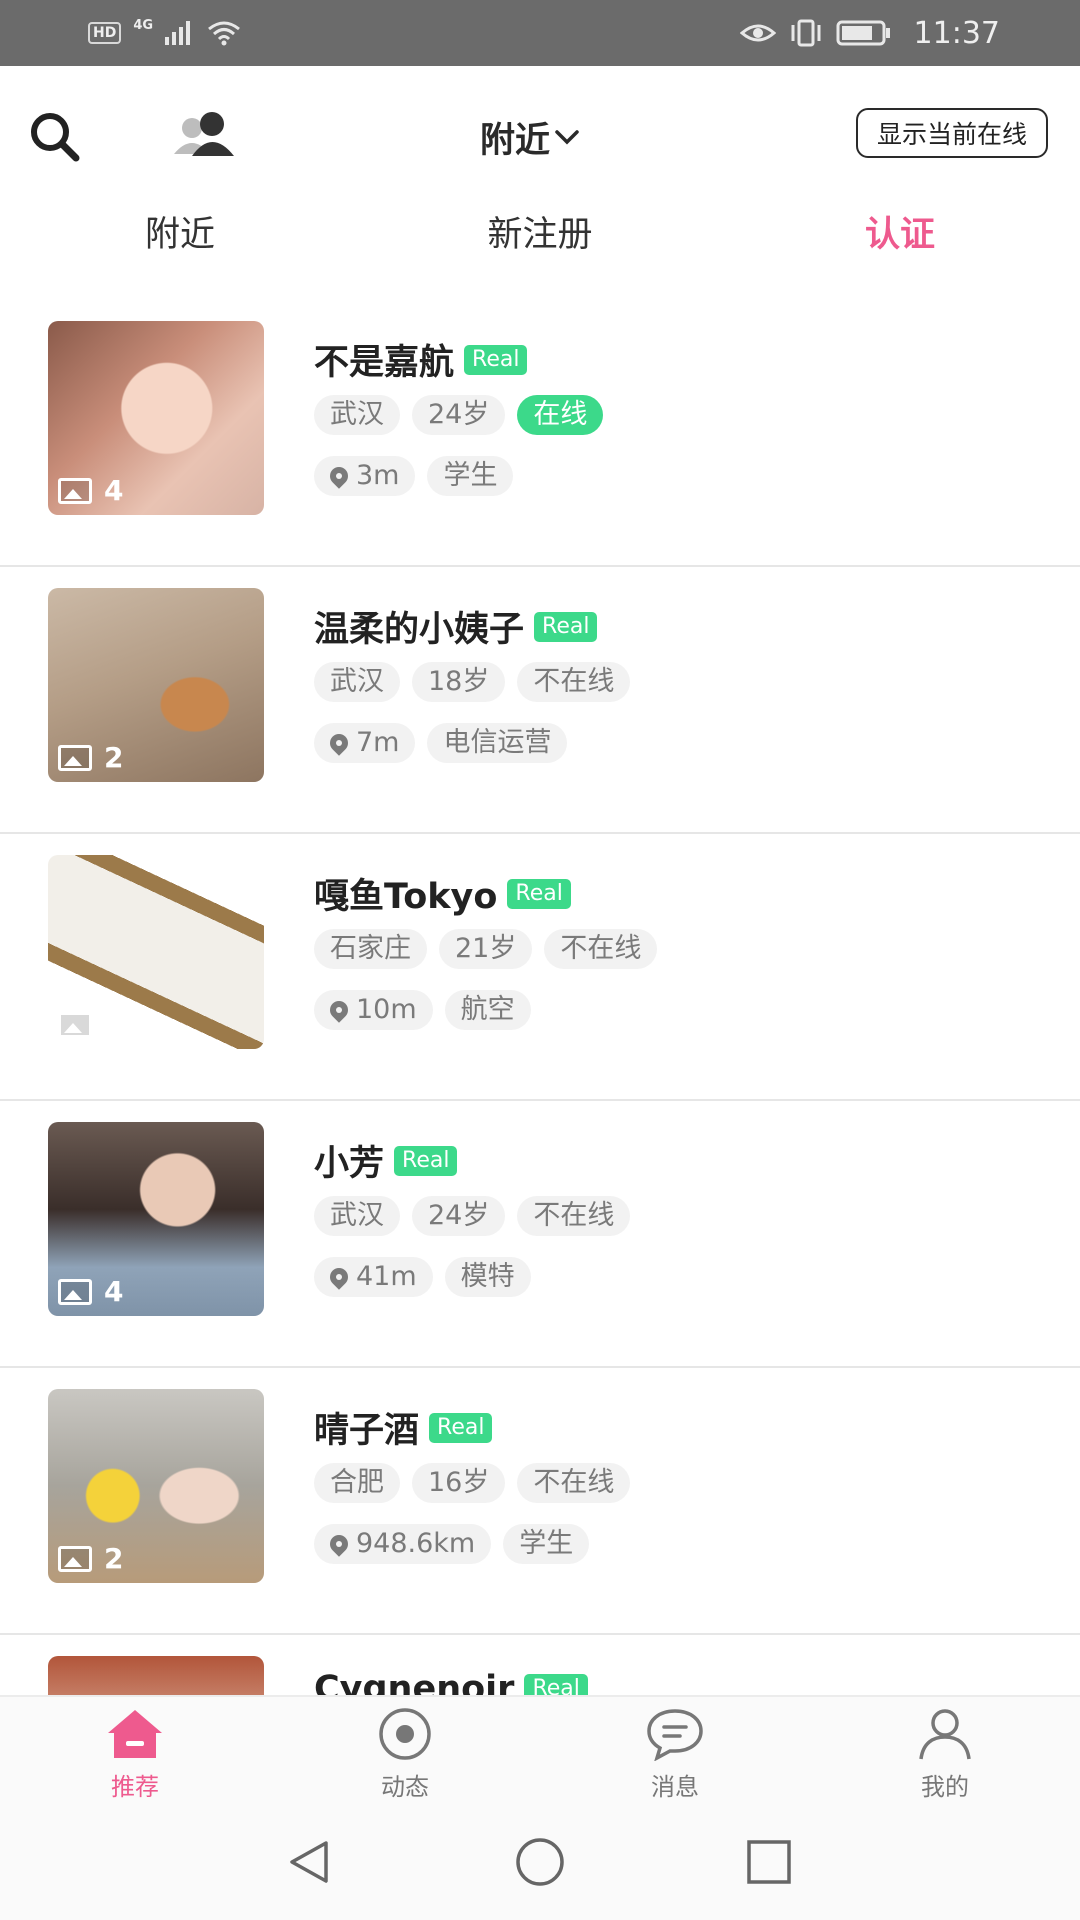 This screenshot has width=1080, height=1920. I want to click on location-label: 附近, so click(515, 140).